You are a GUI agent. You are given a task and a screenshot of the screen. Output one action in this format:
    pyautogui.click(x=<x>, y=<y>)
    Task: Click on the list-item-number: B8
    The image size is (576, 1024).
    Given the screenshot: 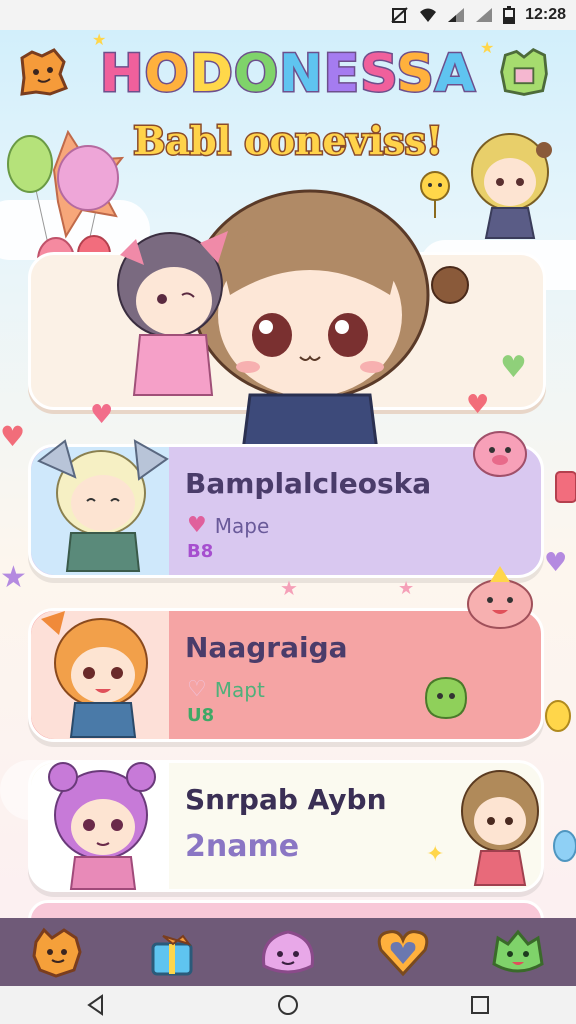 What is the action you would take?
    pyautogui.click(x=200, y=551)
    